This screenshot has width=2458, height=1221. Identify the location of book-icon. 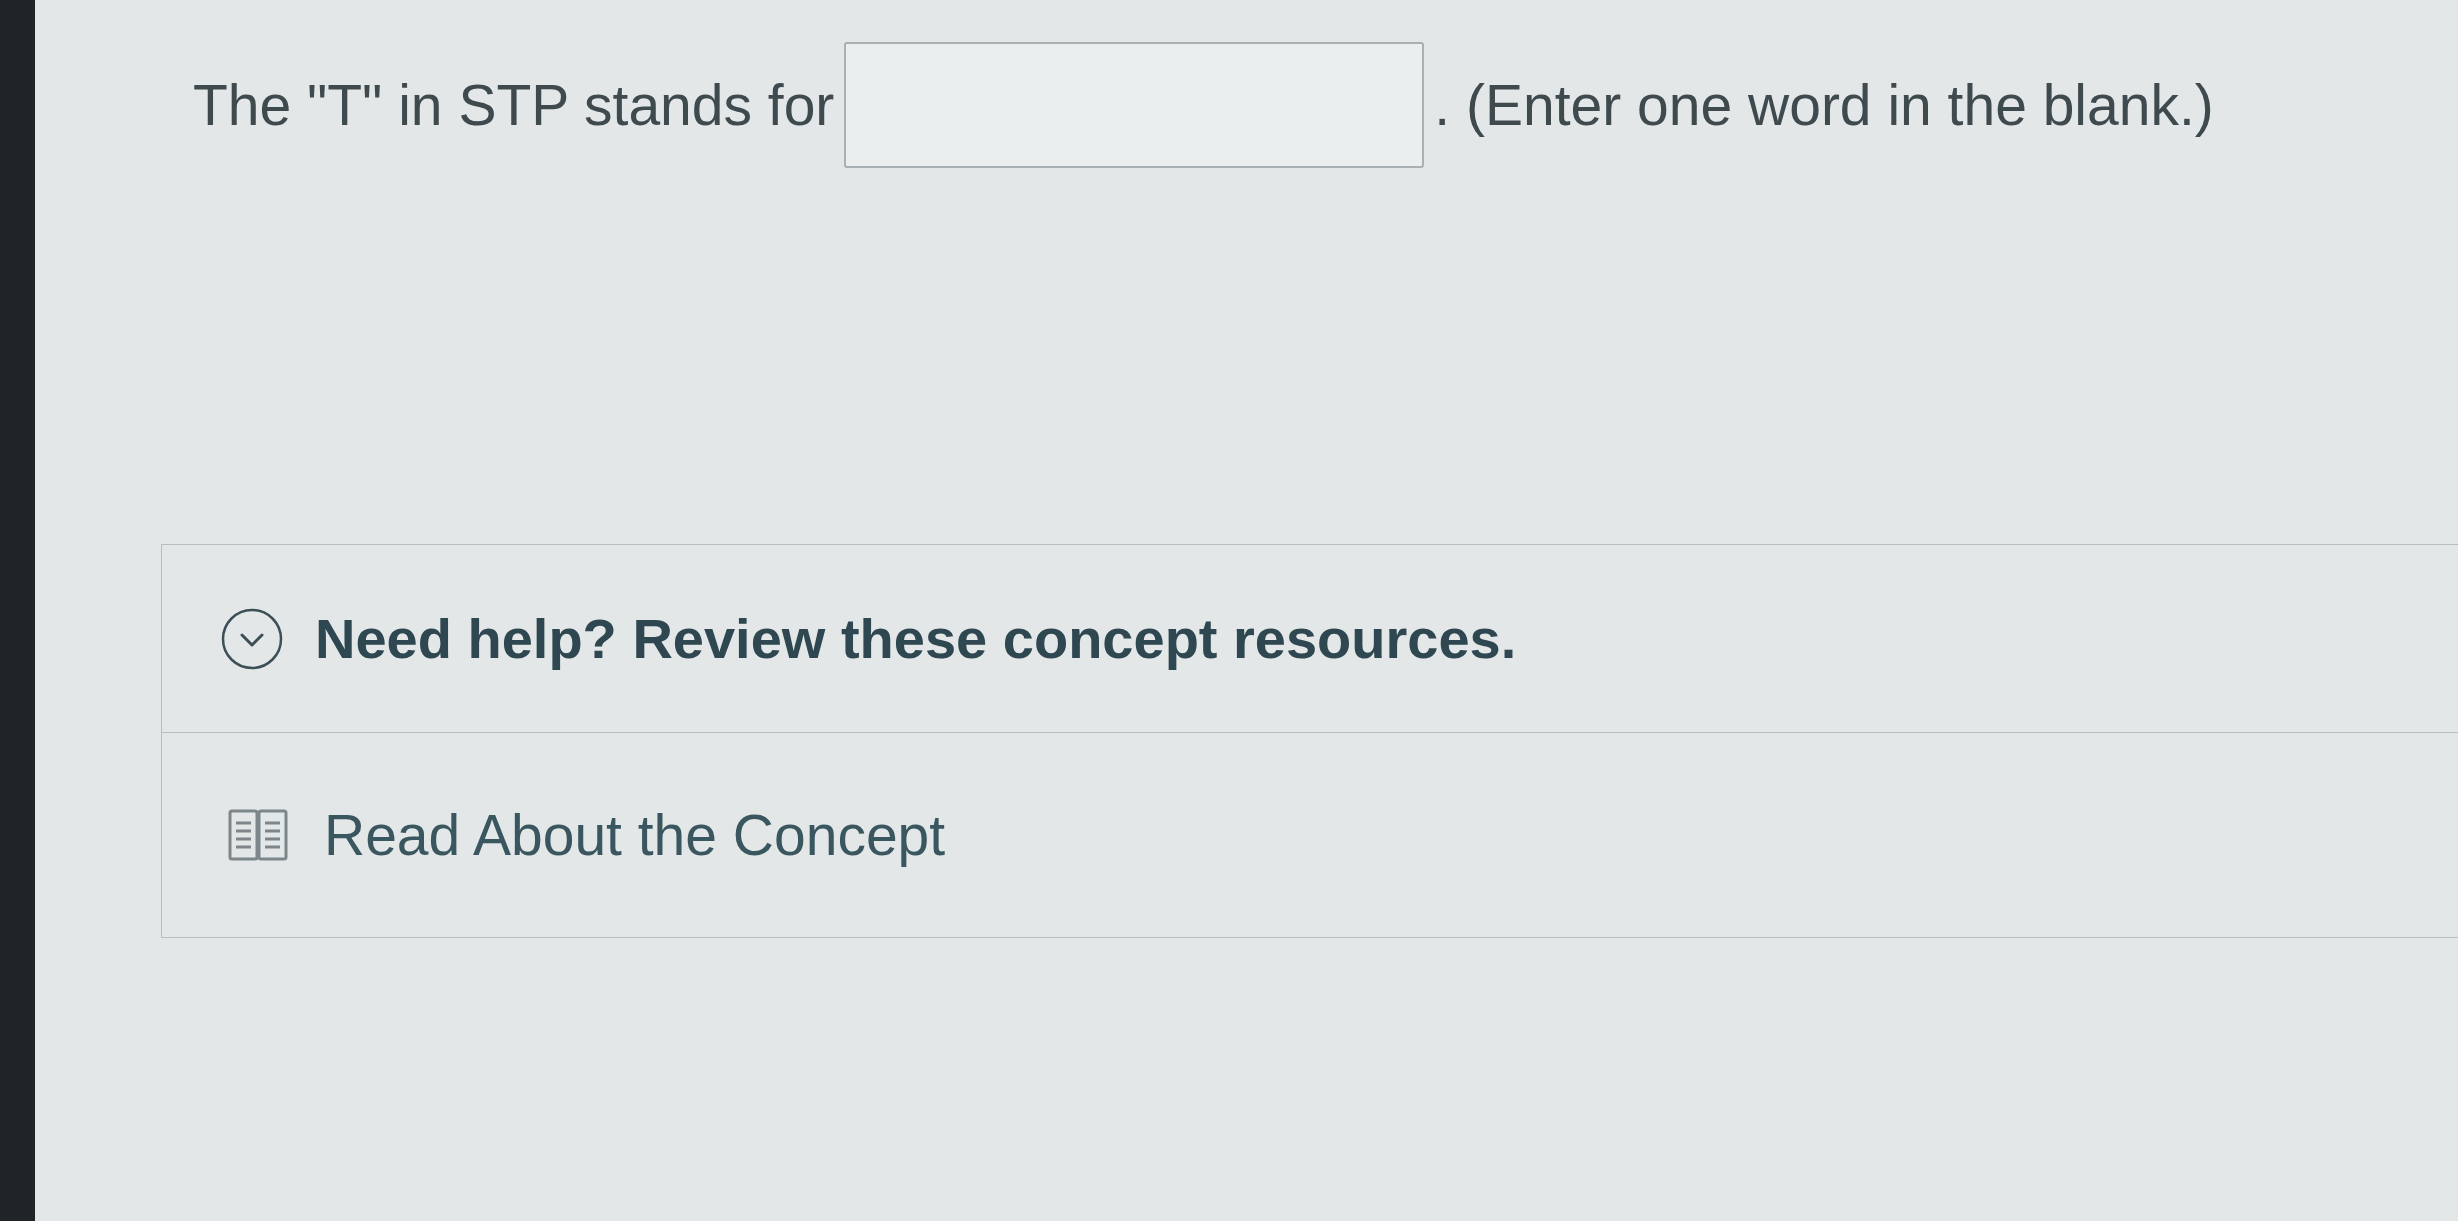
(258, 835).